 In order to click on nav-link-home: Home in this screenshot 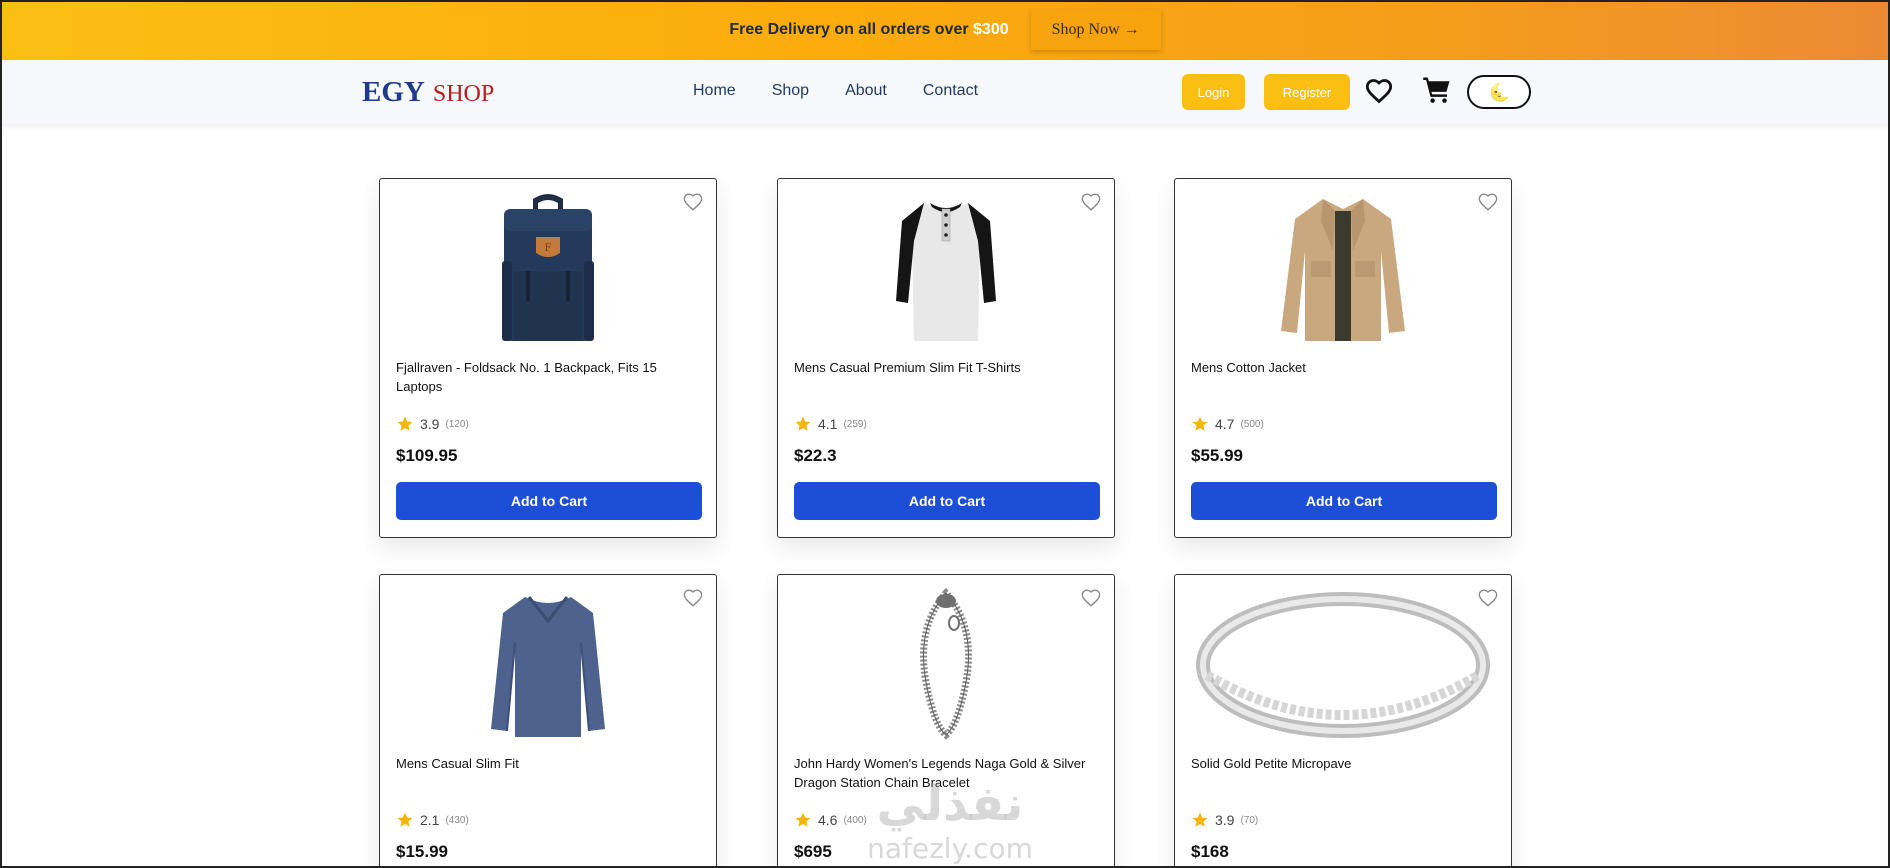, I will do `click(714, 91)`.